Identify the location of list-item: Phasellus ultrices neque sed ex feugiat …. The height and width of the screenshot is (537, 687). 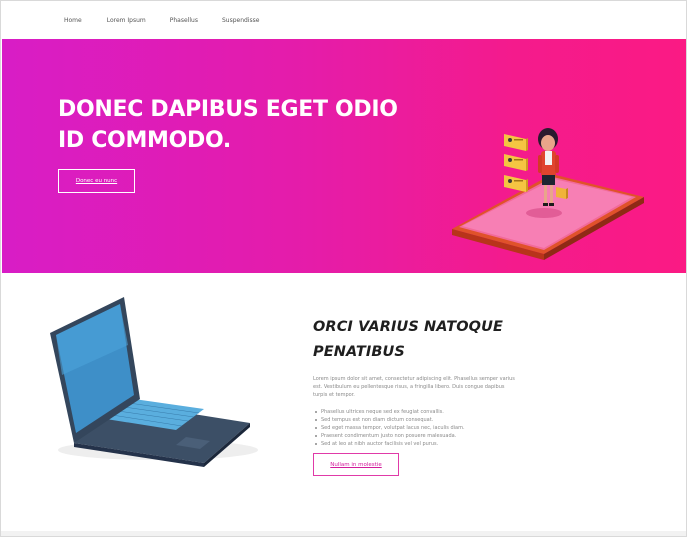
(423, 412).